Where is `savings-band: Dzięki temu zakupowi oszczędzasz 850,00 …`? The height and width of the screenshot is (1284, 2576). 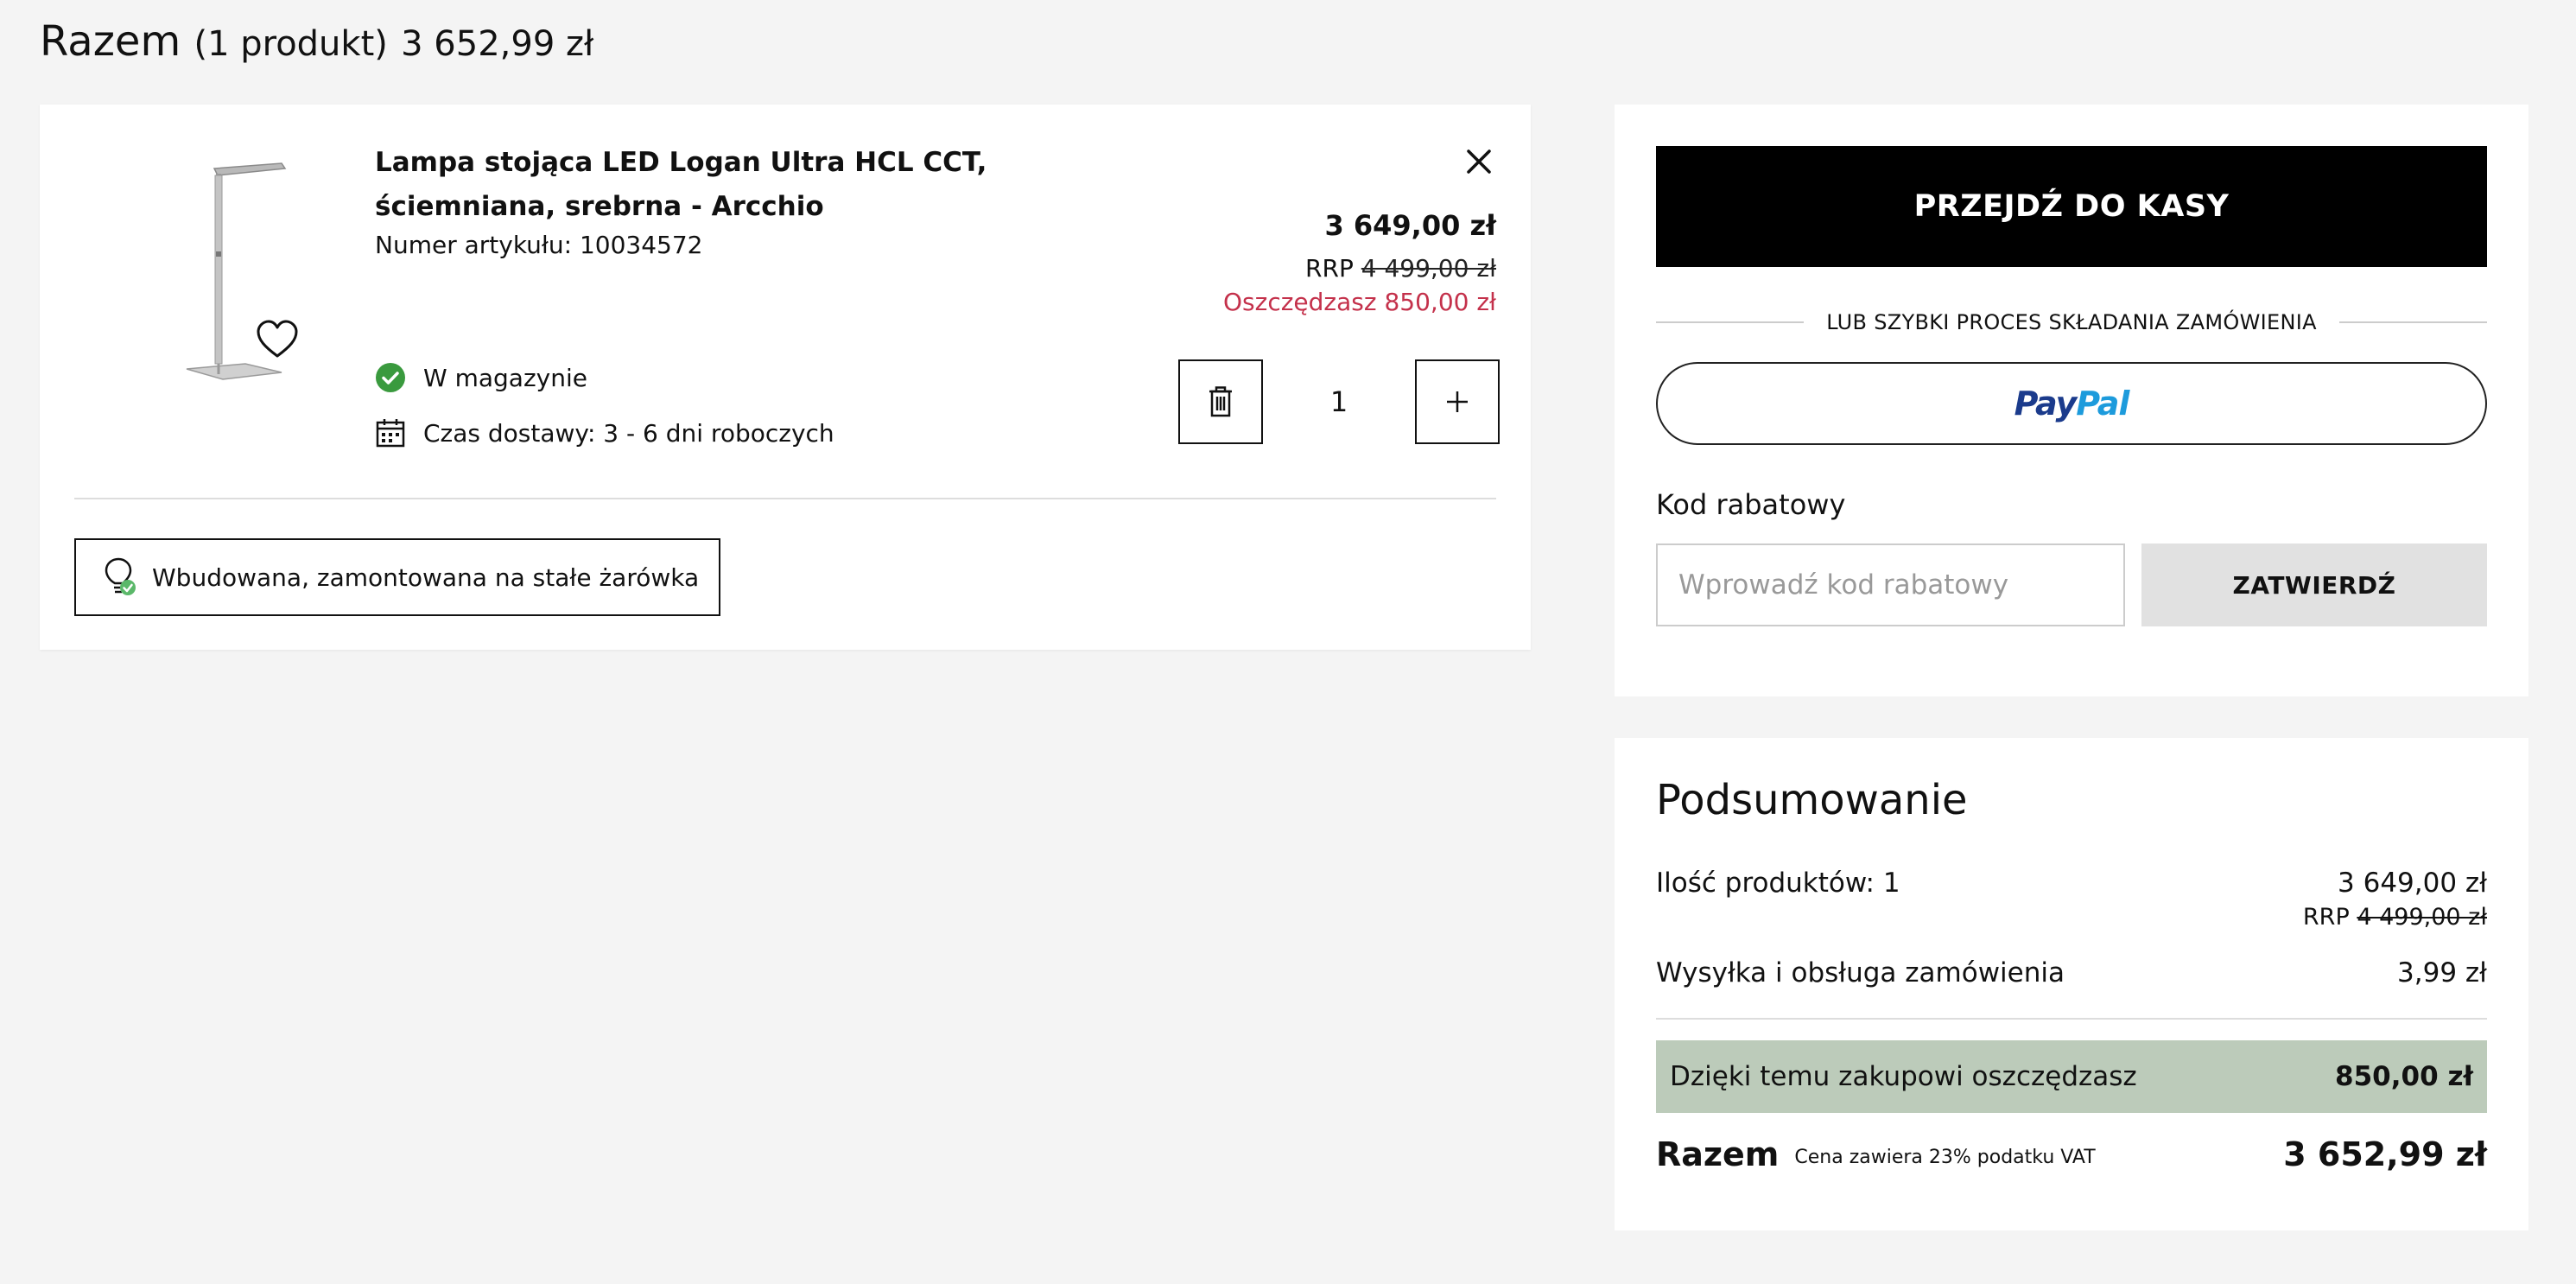 savings-band: Dzięki temu zakupowi oszczędzasz 850,00 … is located at coordinates (2071, 1077).